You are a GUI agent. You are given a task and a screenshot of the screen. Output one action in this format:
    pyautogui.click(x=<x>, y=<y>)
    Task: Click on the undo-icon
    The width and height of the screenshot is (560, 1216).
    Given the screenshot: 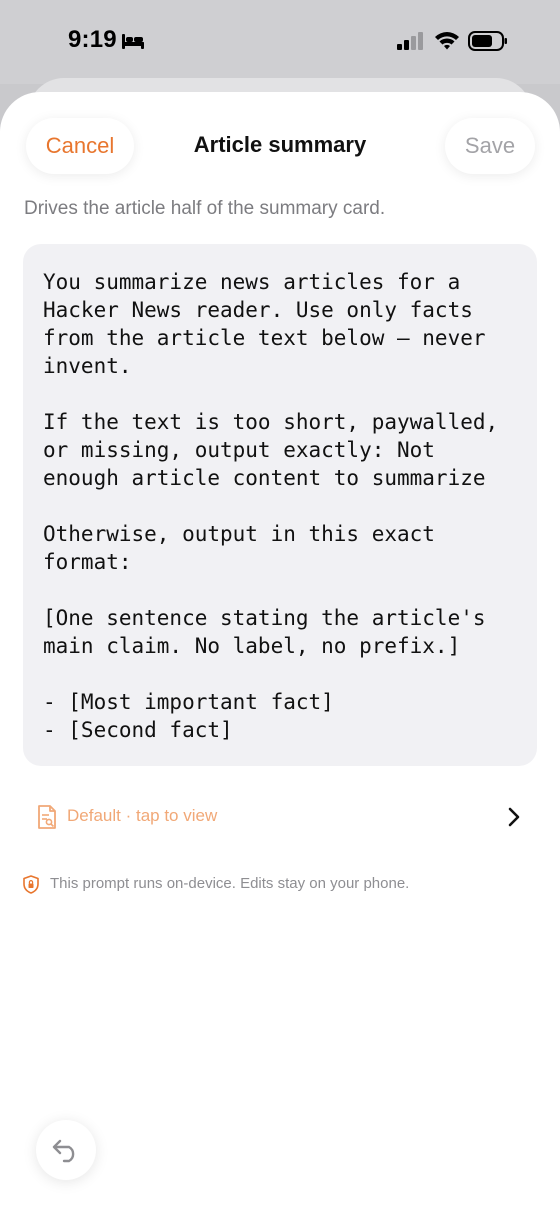 What is the action you would take?
    pyautogui.click(x=63, y=1151)
    